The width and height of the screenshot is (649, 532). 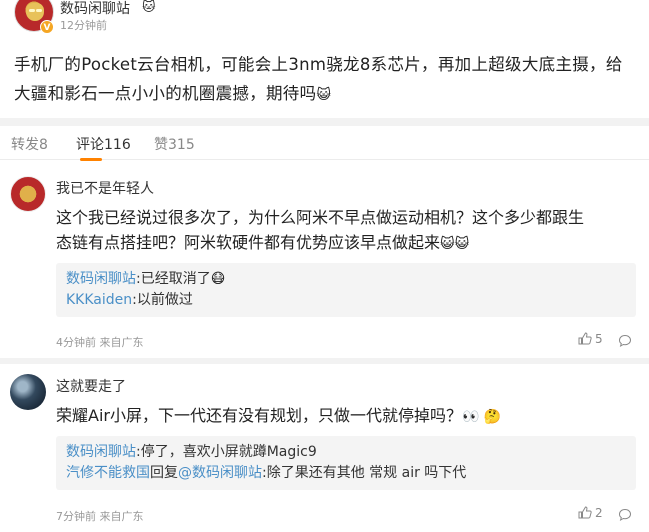 I want to click on post-header: V 数码闲聊站 🐱 12分钟前, so click(x=324, y=20).